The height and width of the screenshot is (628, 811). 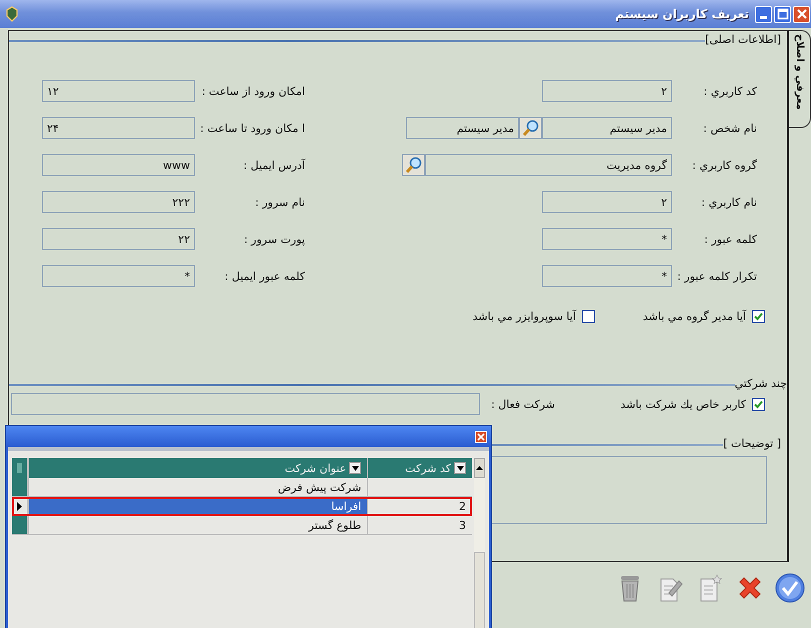 What do you see at coordinates (729, 202) in the screenshot?
I see `field-label: نام كاربري :` at bounding box center [729, 202].